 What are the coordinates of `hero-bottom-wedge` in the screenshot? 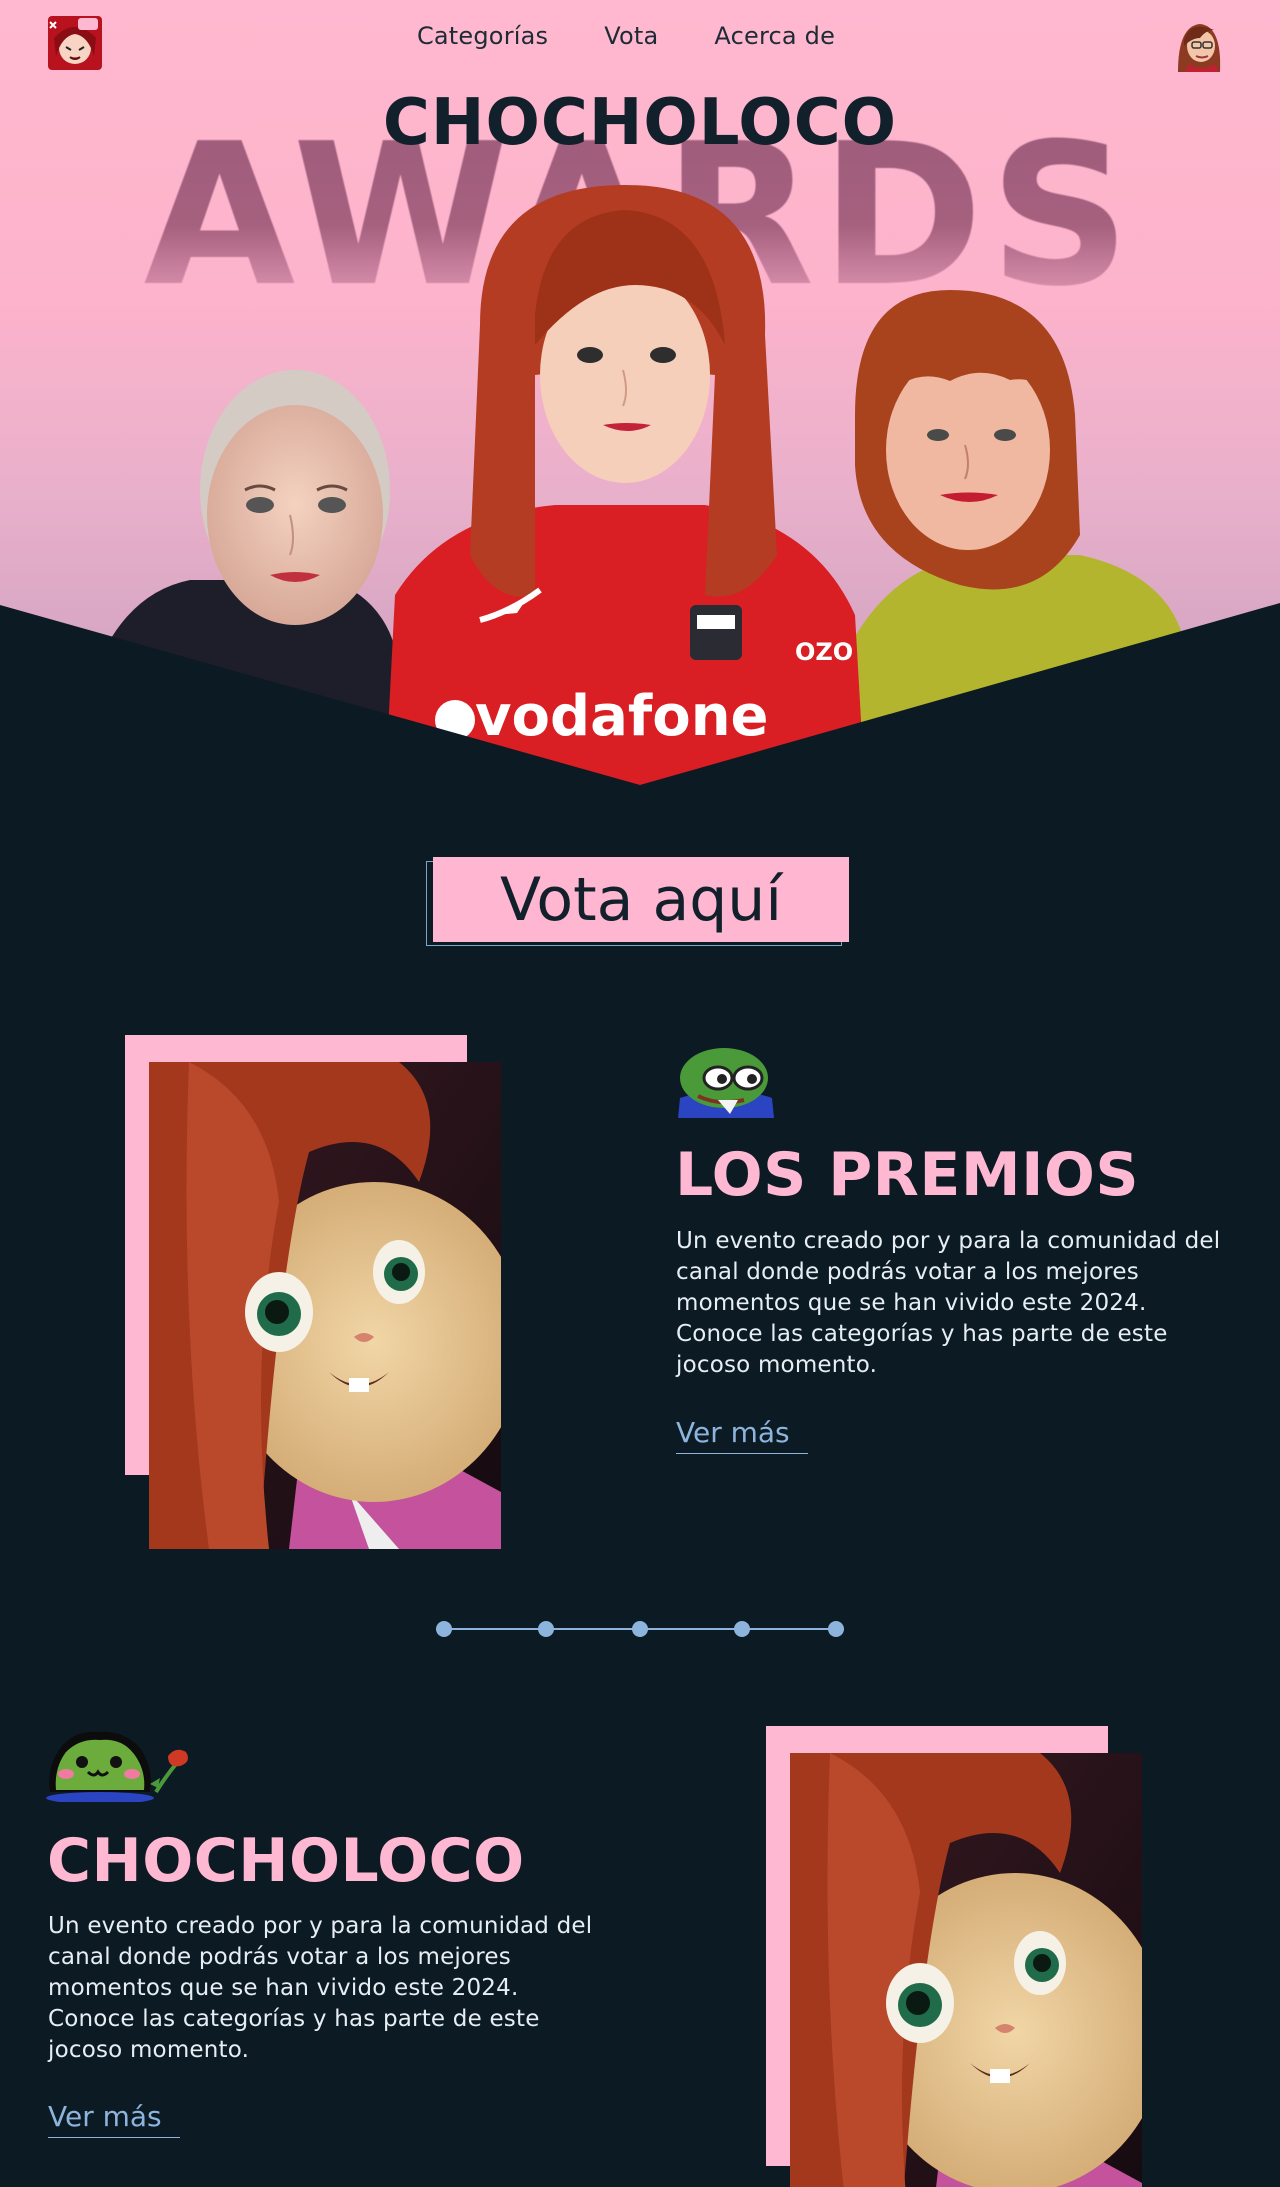 It's located at (640, 696).